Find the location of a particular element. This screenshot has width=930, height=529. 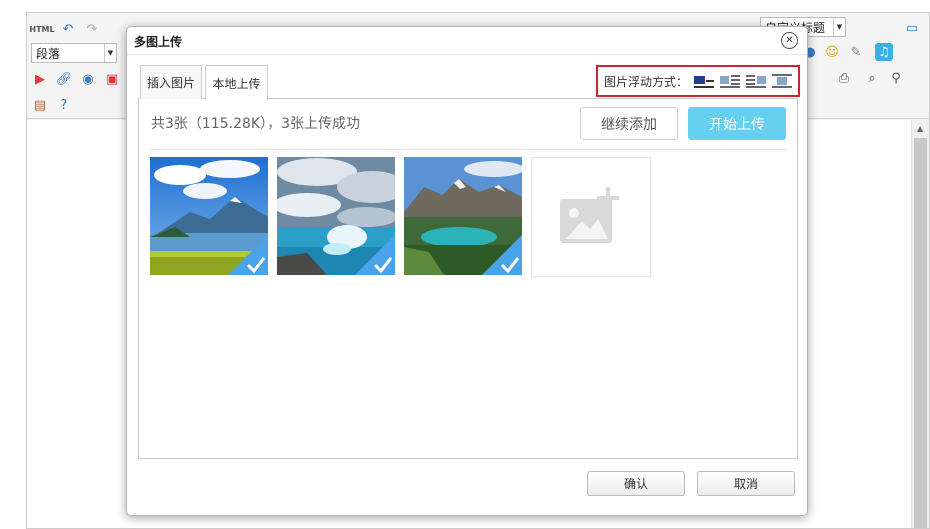

cart-icon: ▣ is located at coordinates (112, 79).